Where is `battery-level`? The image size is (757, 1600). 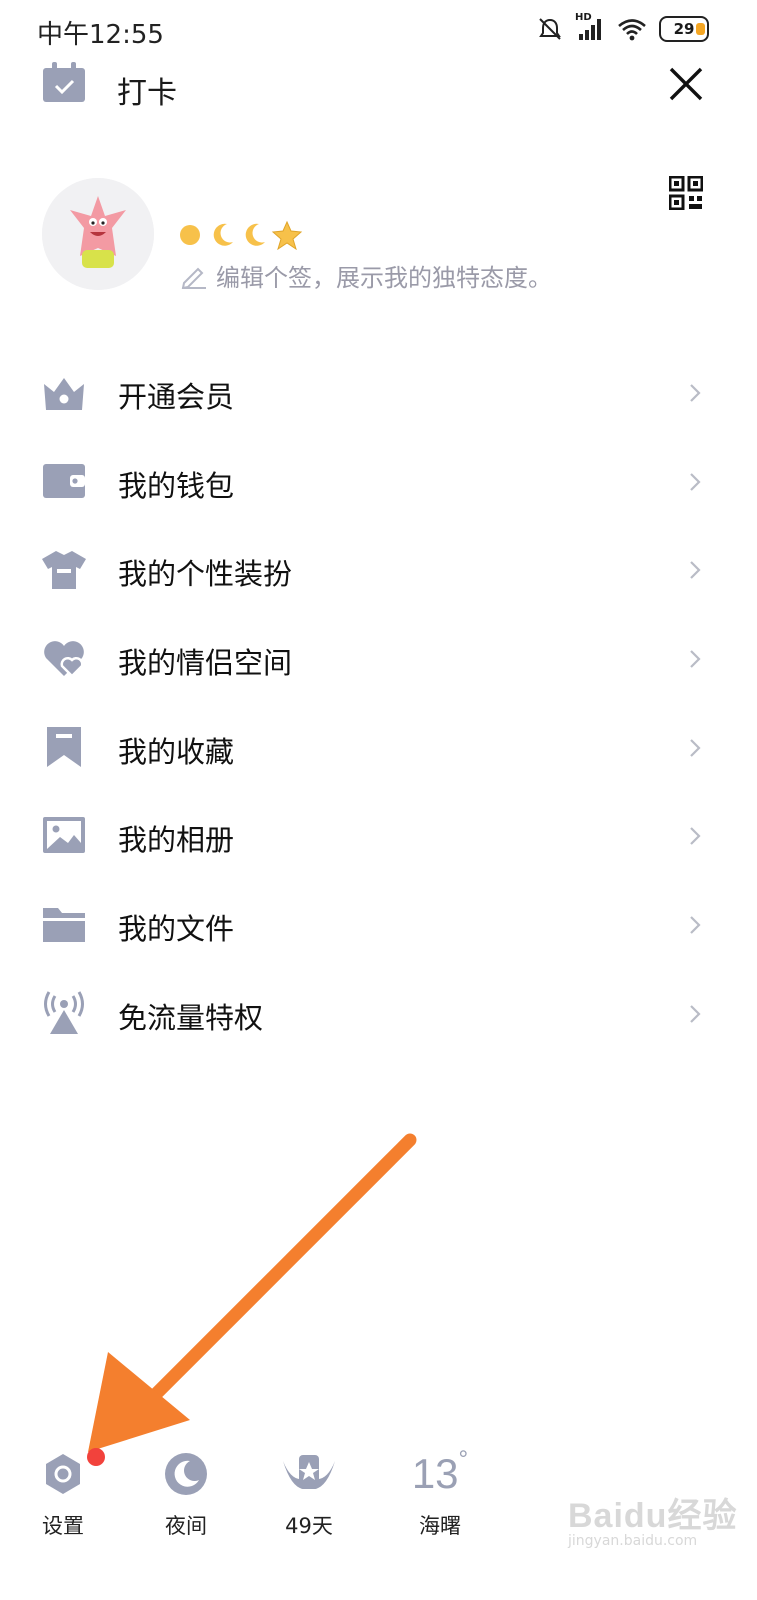 battery-level is located at coordinates (700, 29).